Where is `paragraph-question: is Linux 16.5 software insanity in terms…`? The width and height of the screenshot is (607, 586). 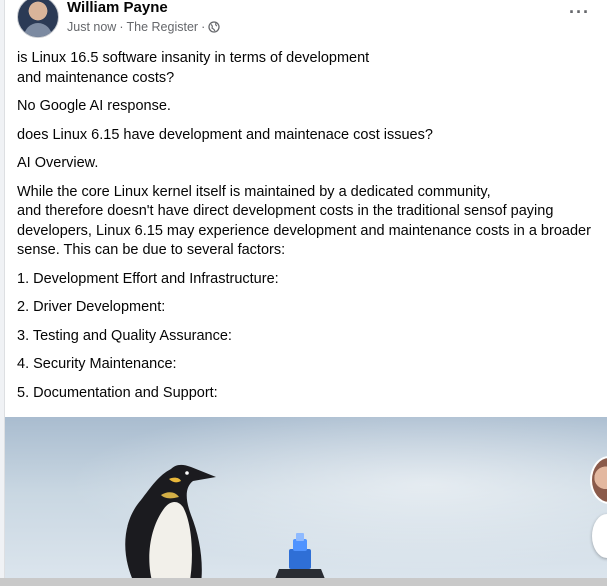 paragraph-question: is Linux 16.5 software insanity in terms… is located at coordinates (309, 68).